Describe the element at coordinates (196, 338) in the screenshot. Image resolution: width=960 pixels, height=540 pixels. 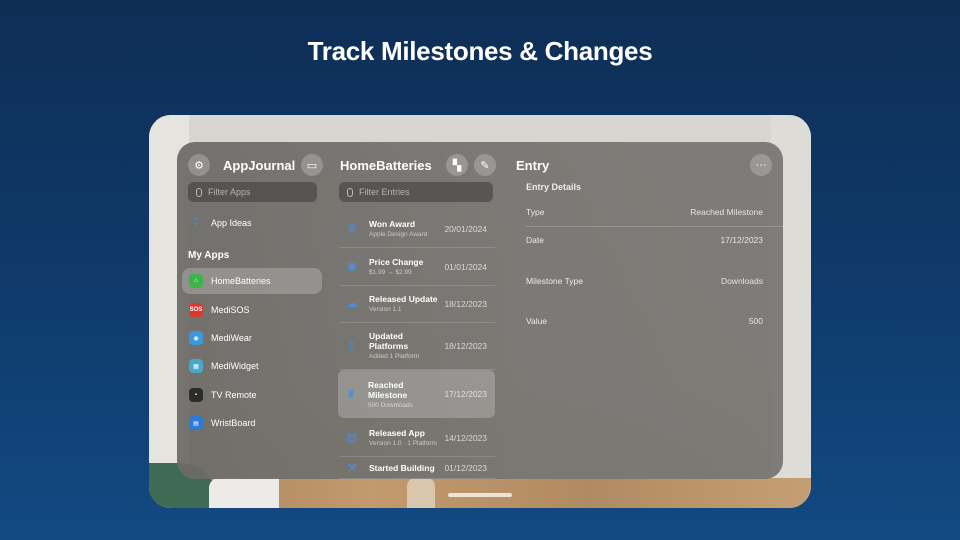
I see `app-icon: ◉` at that location.